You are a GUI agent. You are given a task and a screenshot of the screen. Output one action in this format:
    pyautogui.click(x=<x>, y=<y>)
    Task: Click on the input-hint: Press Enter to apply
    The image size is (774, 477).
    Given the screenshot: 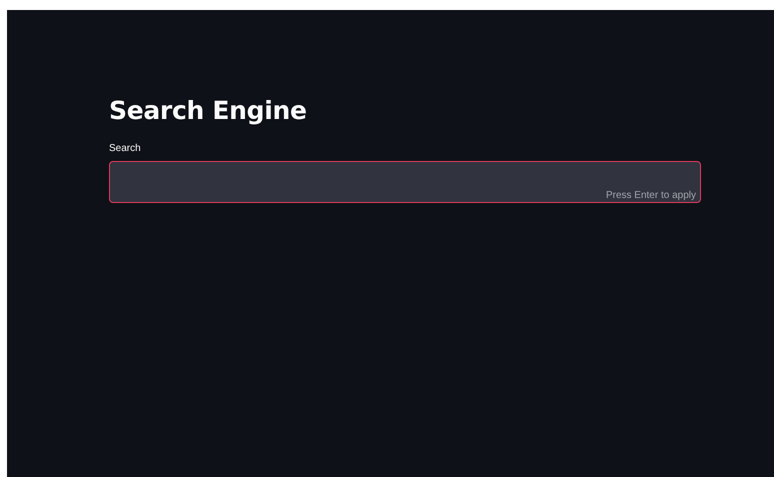 What is the action you would take?
    pyautogui.click(x=651, y=195)
    